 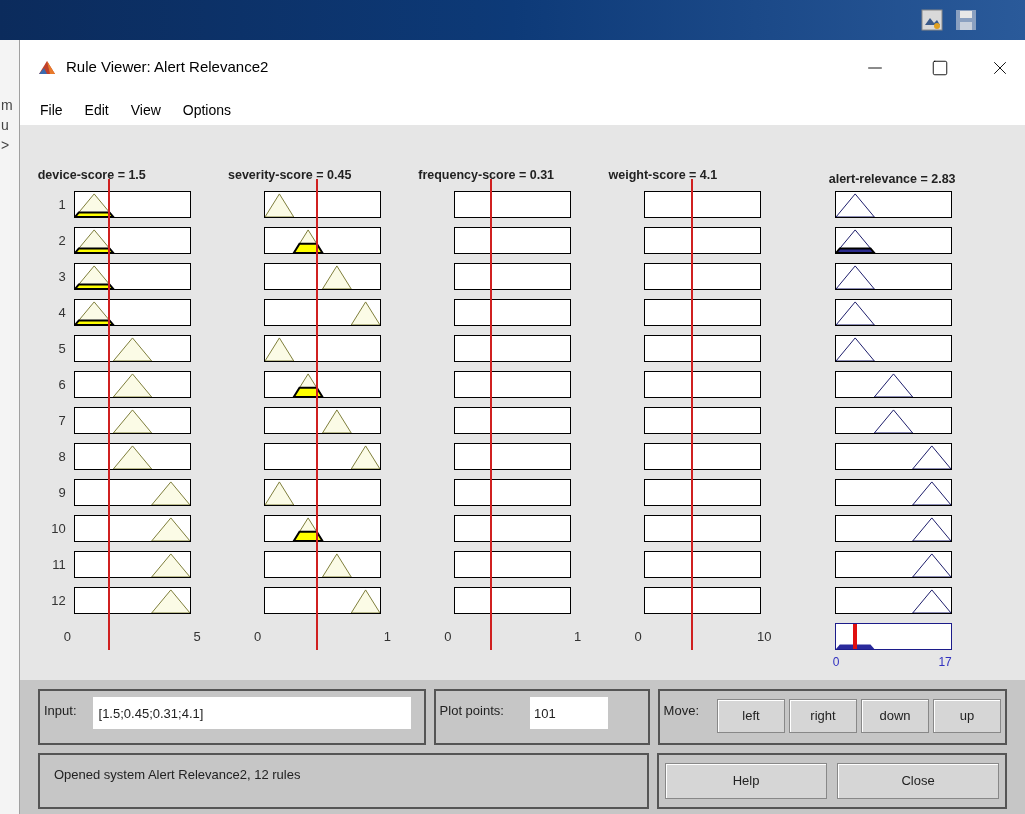 I want to click on move-button: up, so click(x=967, y=716).